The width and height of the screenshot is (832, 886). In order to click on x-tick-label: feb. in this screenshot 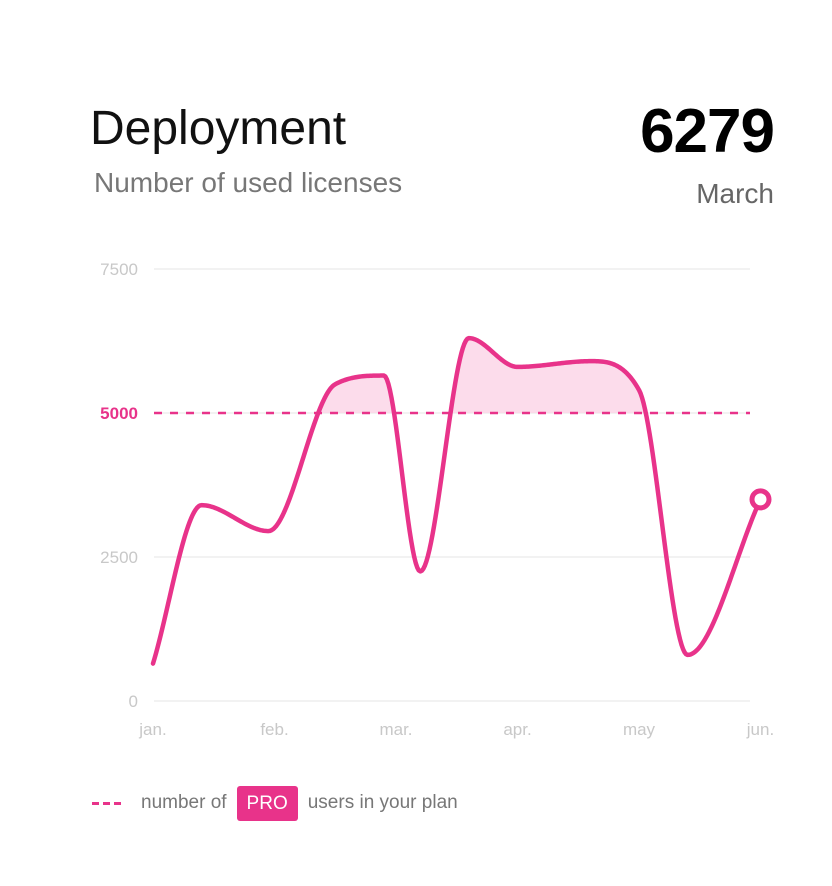, I will do `click(274, 729)`.